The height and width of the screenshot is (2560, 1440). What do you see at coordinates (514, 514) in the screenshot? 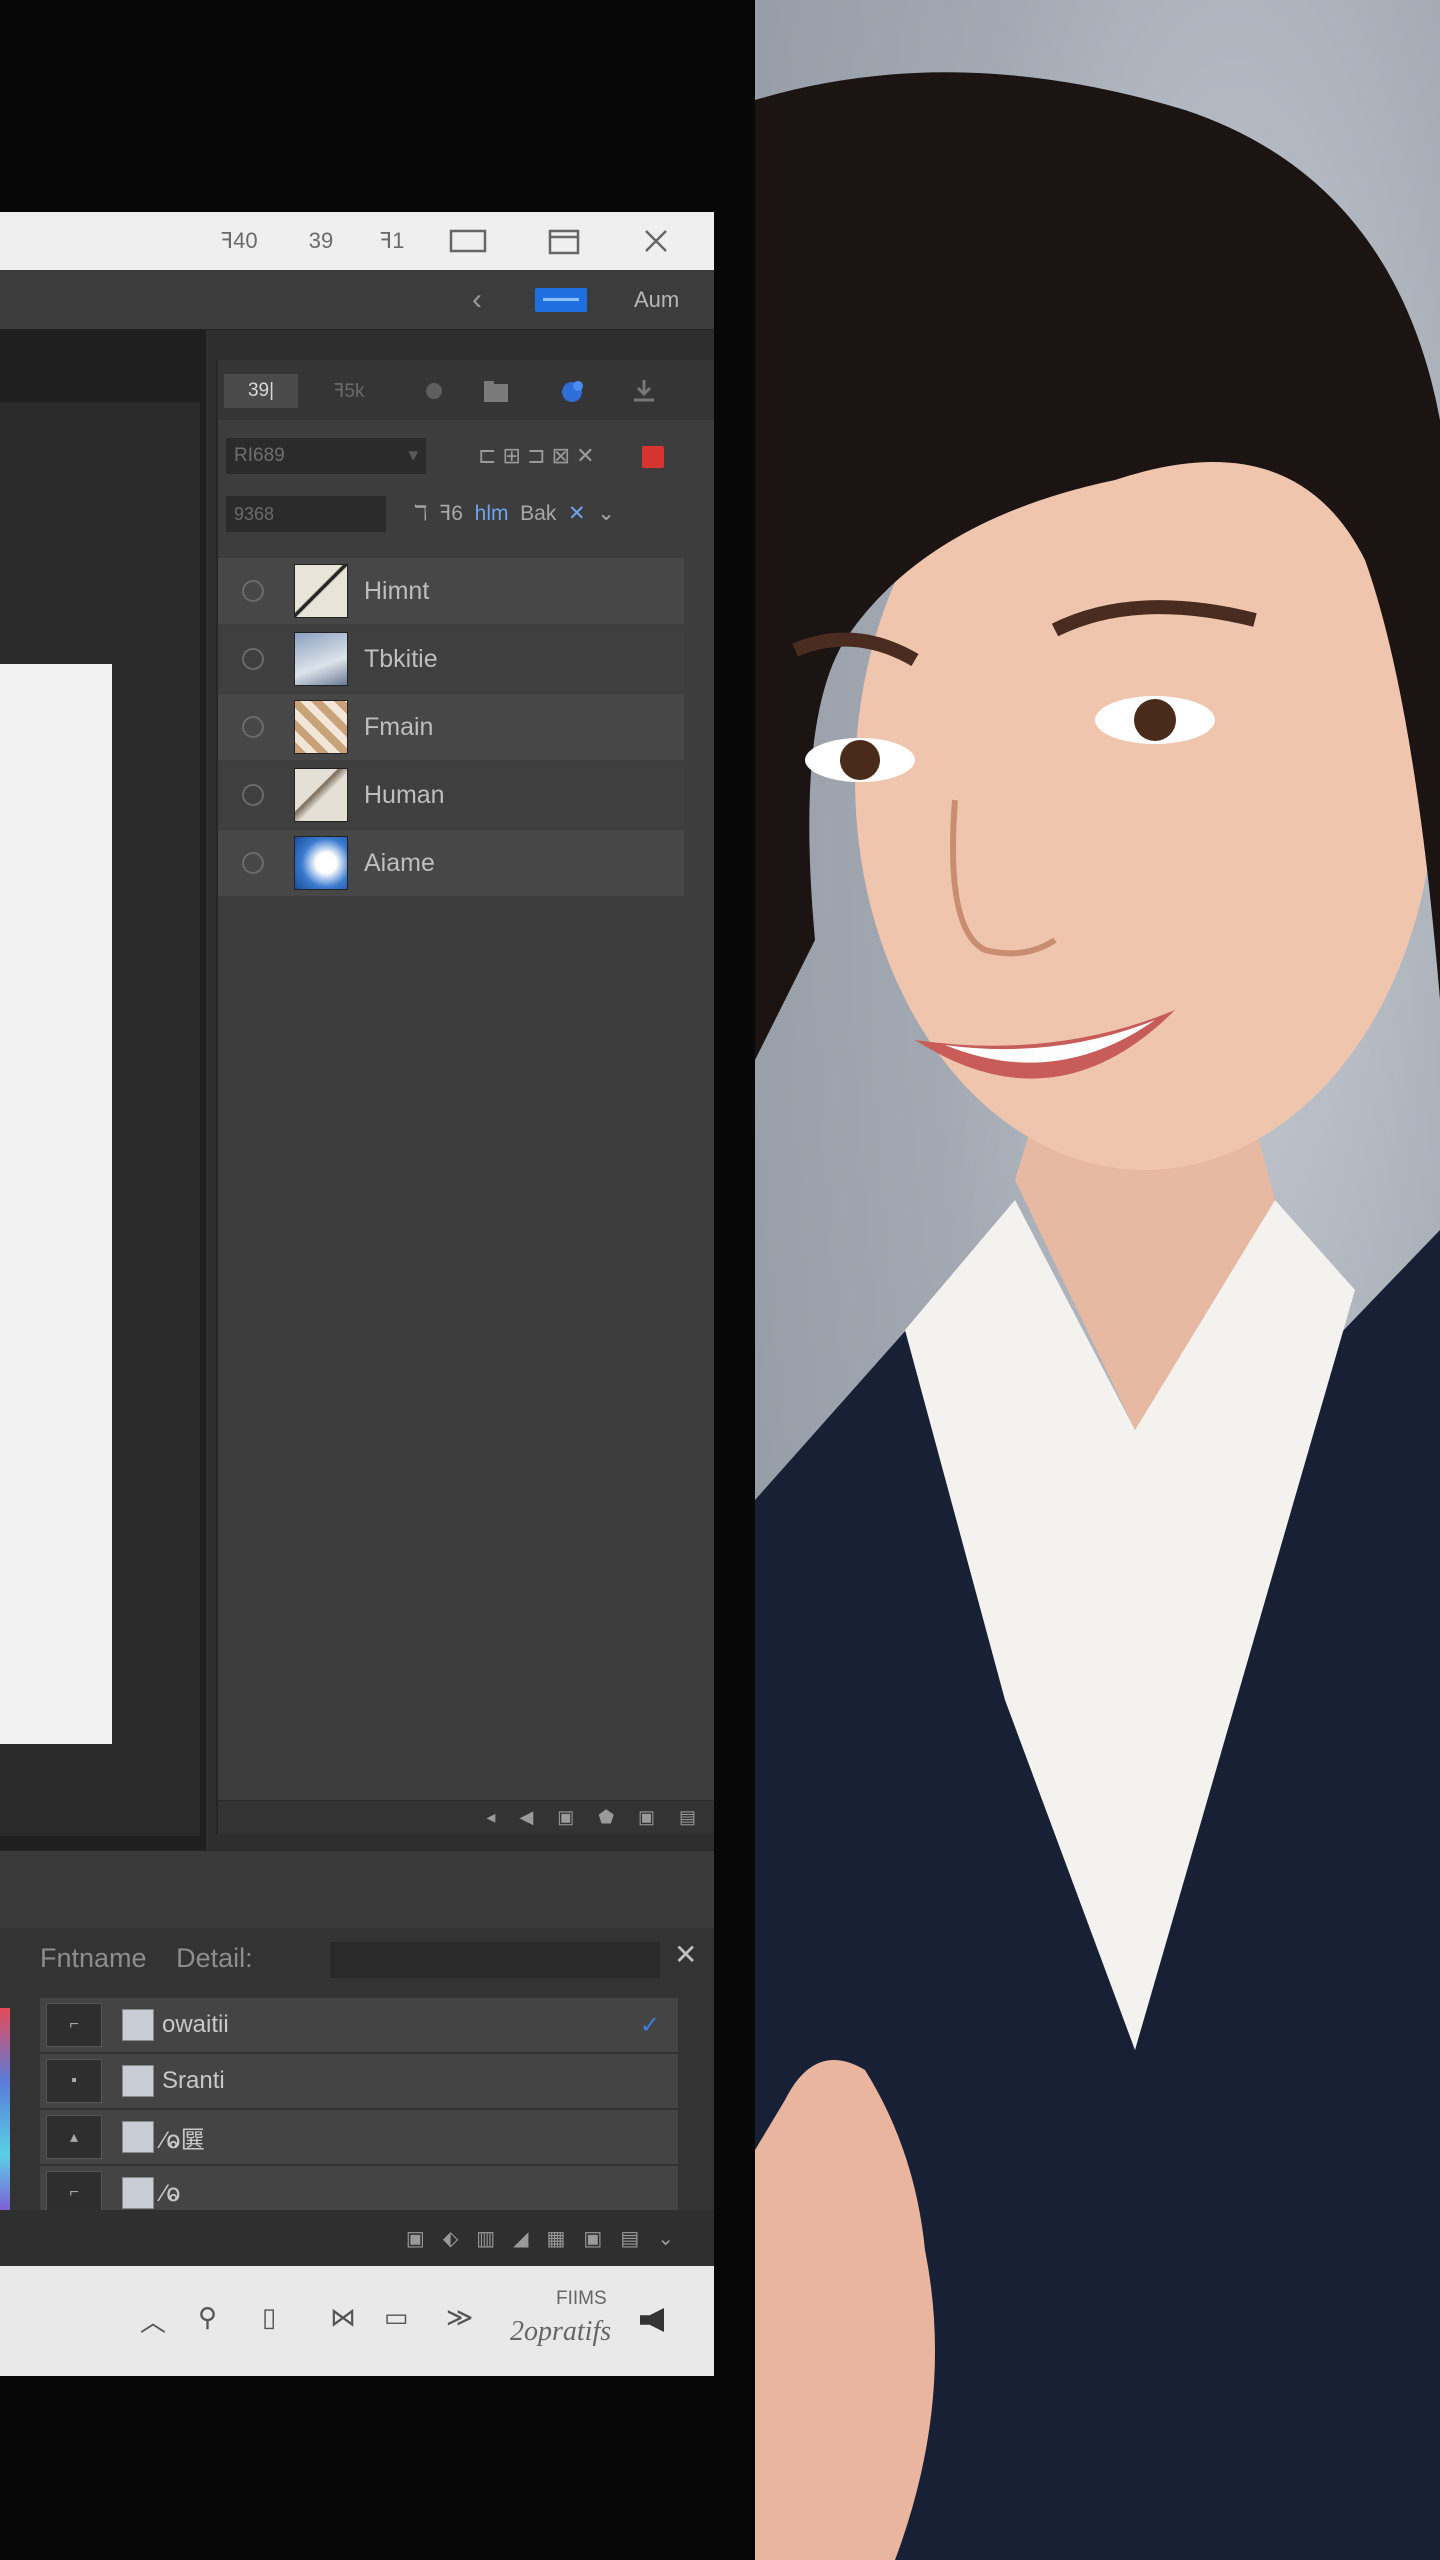
I see `filter-items: ℸ ꟻ6 hlm Bak ✕ ⌄` at bounding box center [514, 514].